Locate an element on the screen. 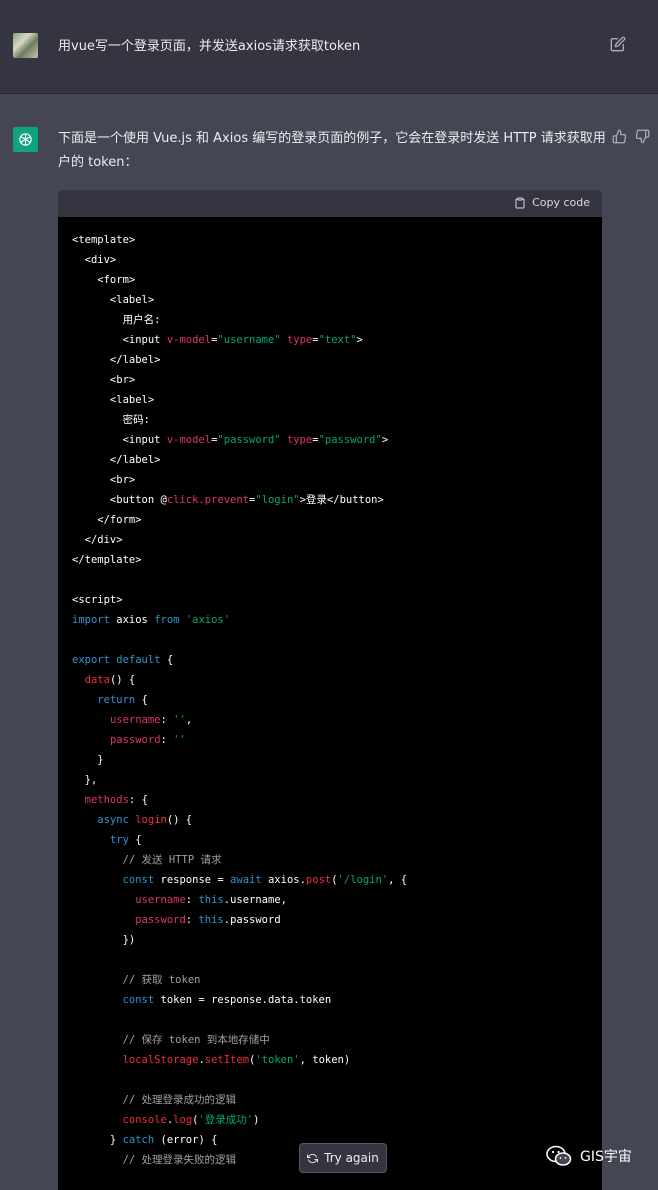  code-token: response = is located at coordinates (192, 880).